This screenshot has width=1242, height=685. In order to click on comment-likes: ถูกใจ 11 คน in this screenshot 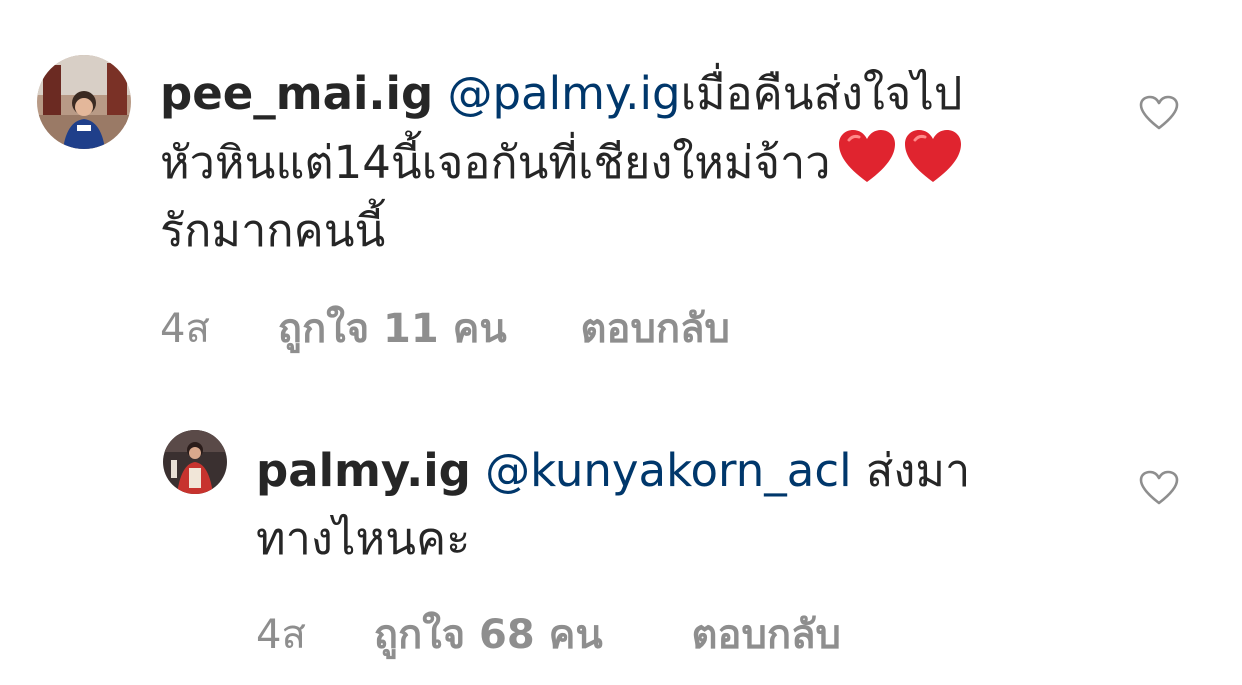, I will do `click(423, 328)`.